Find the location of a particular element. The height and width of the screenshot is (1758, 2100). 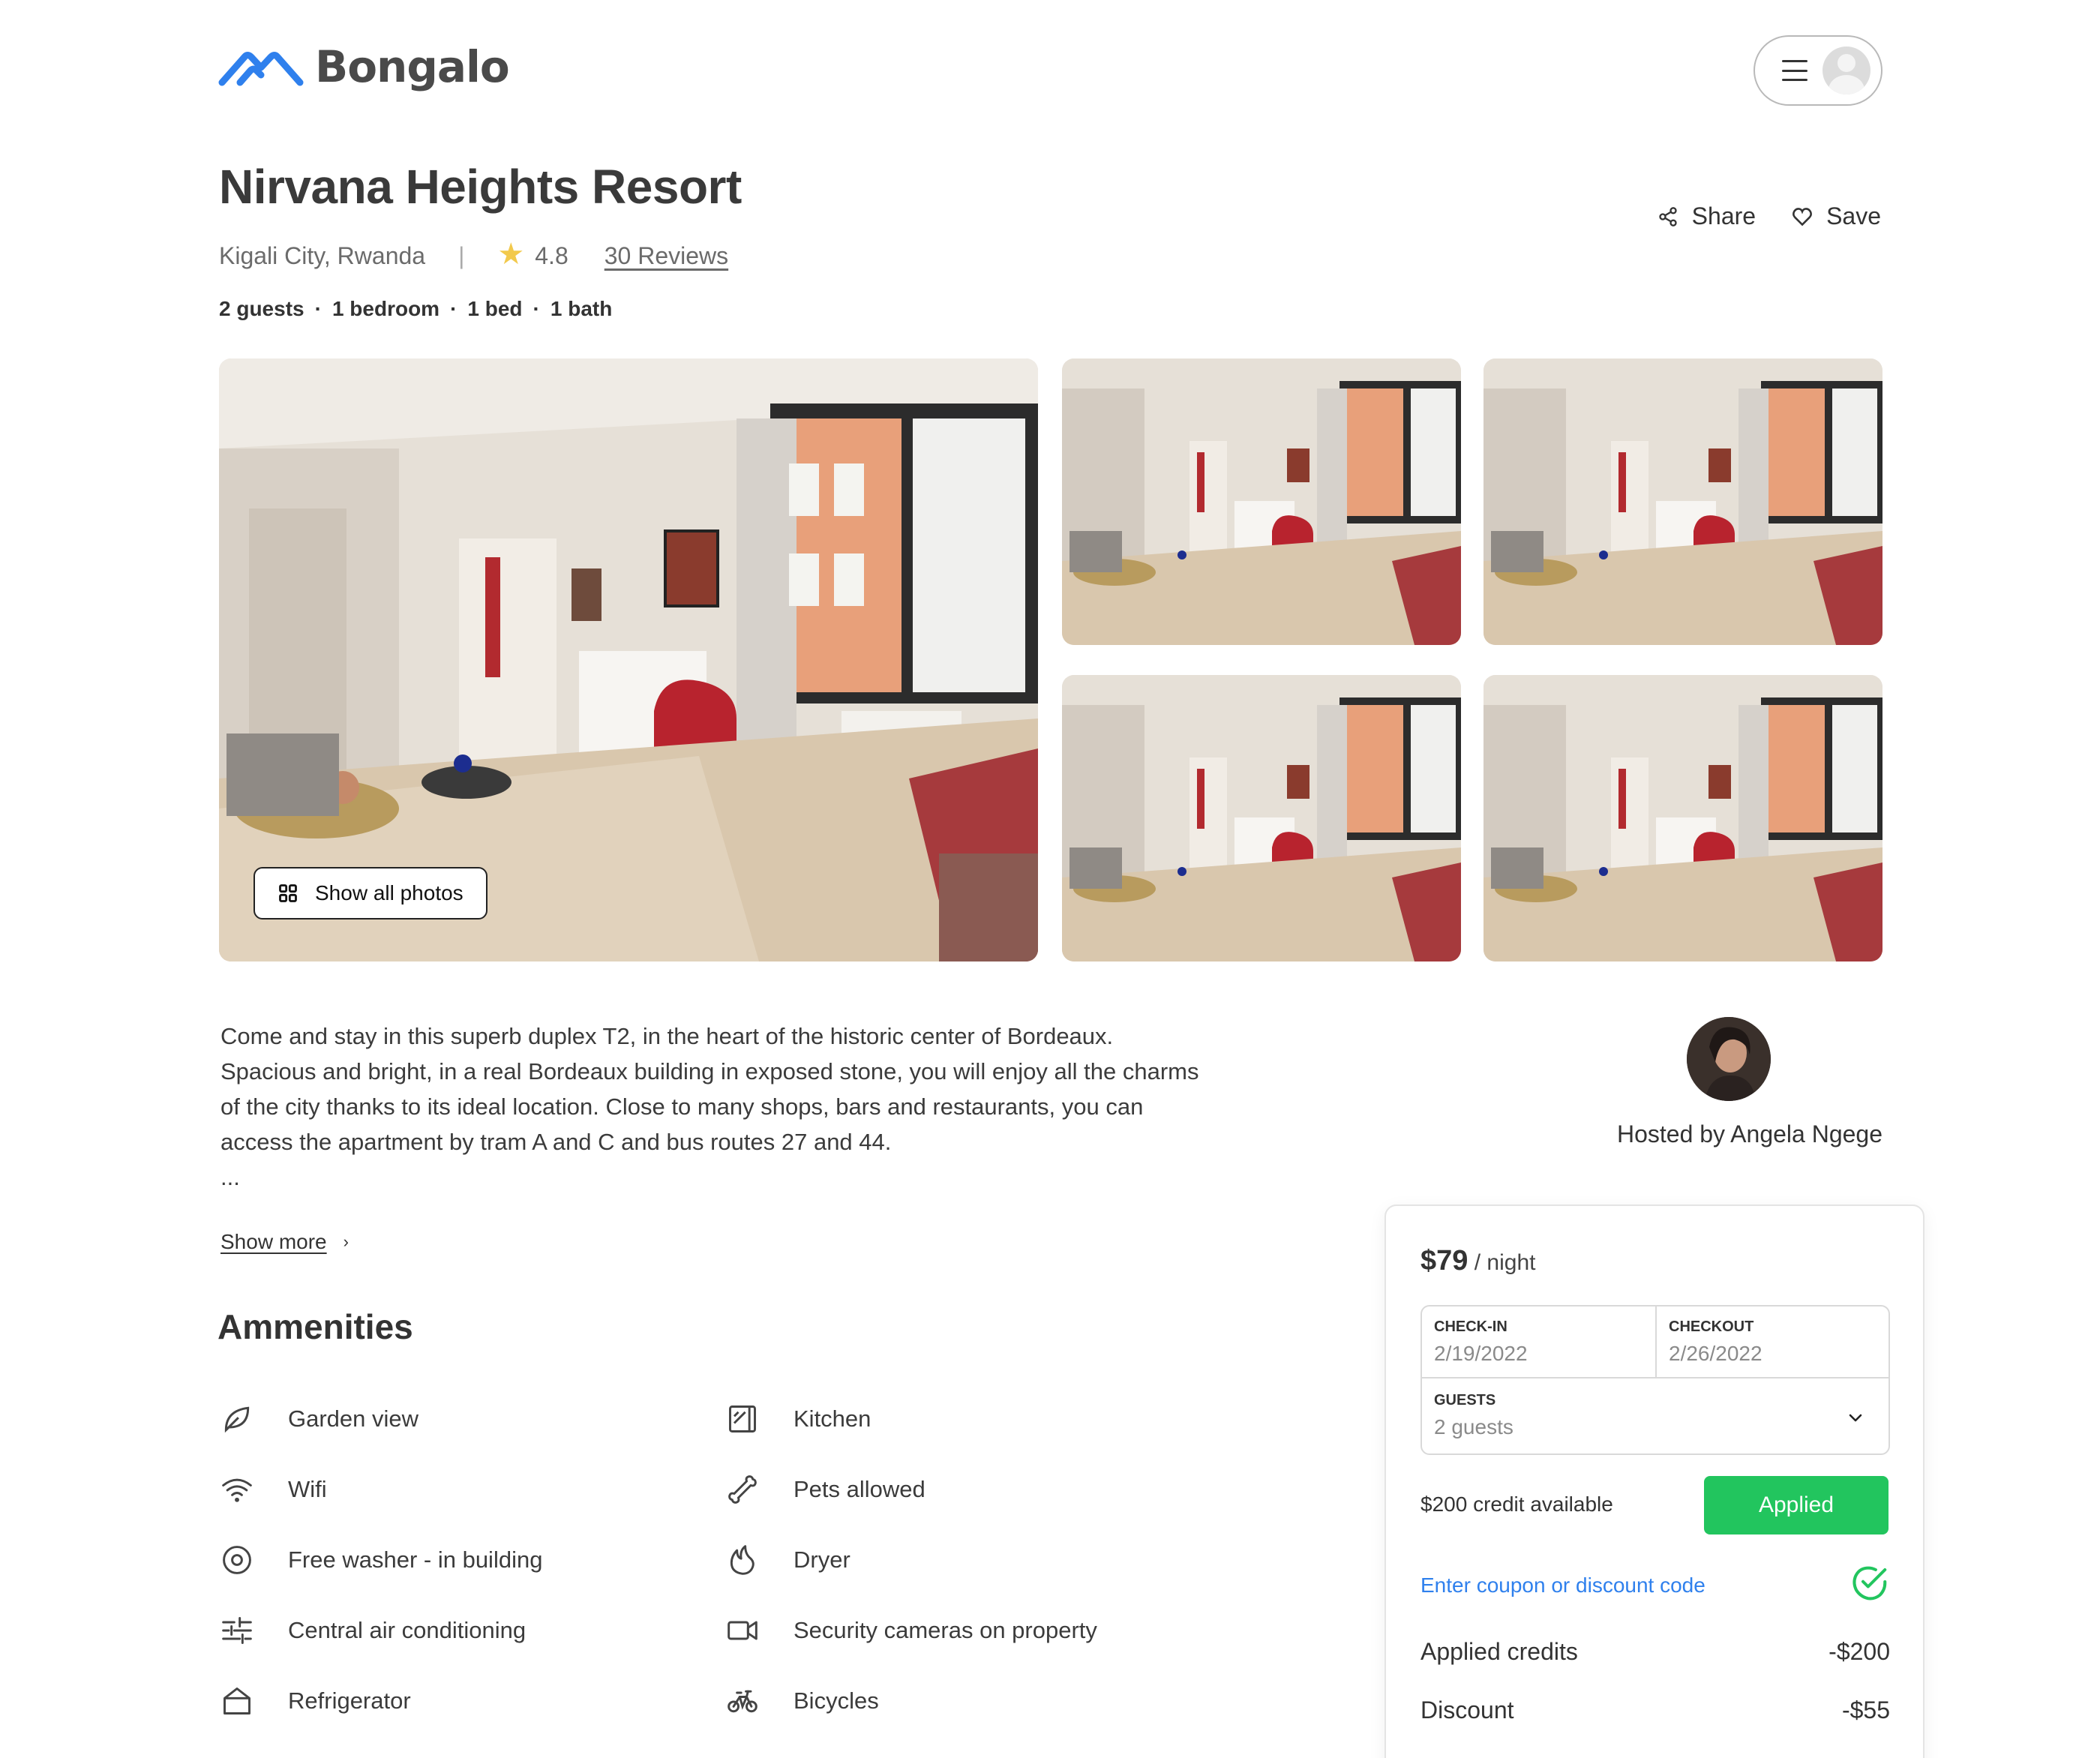

amenity-label: Refrigerator is located at coordinates (349, 1701).